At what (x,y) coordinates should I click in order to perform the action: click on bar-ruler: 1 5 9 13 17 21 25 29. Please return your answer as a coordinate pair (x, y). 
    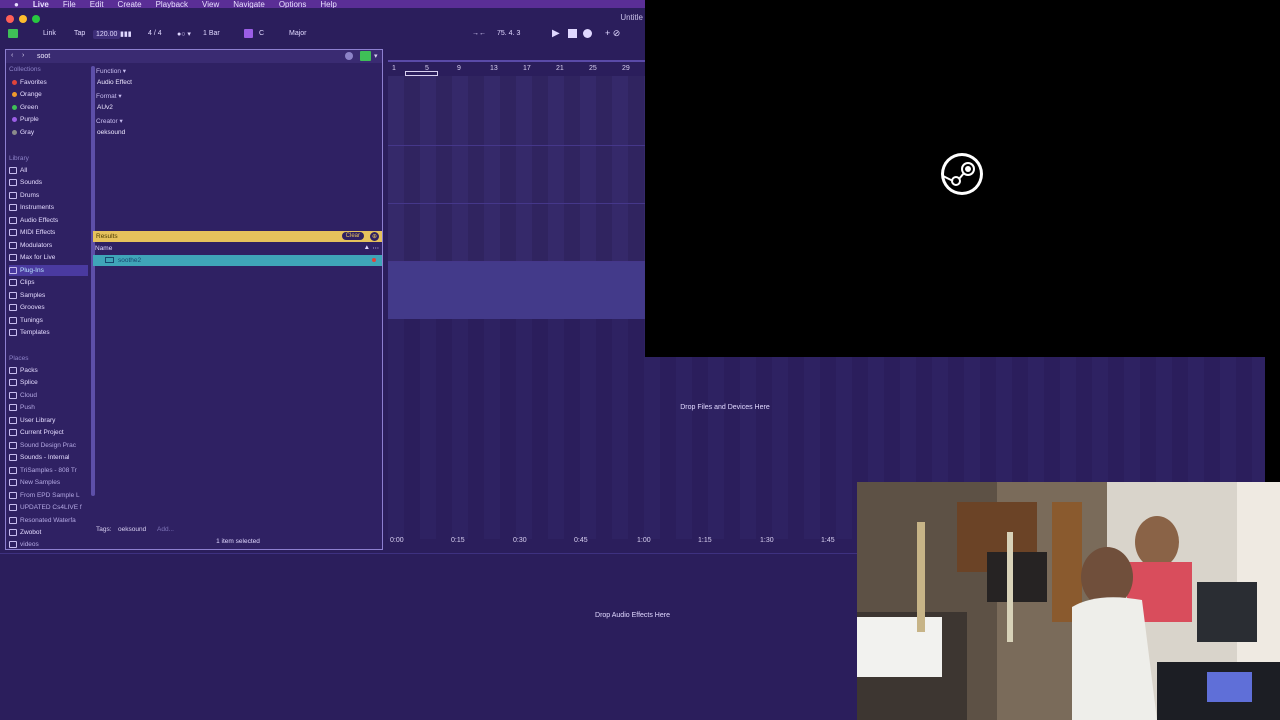
    Looking at the image, I should click on (516, 68).